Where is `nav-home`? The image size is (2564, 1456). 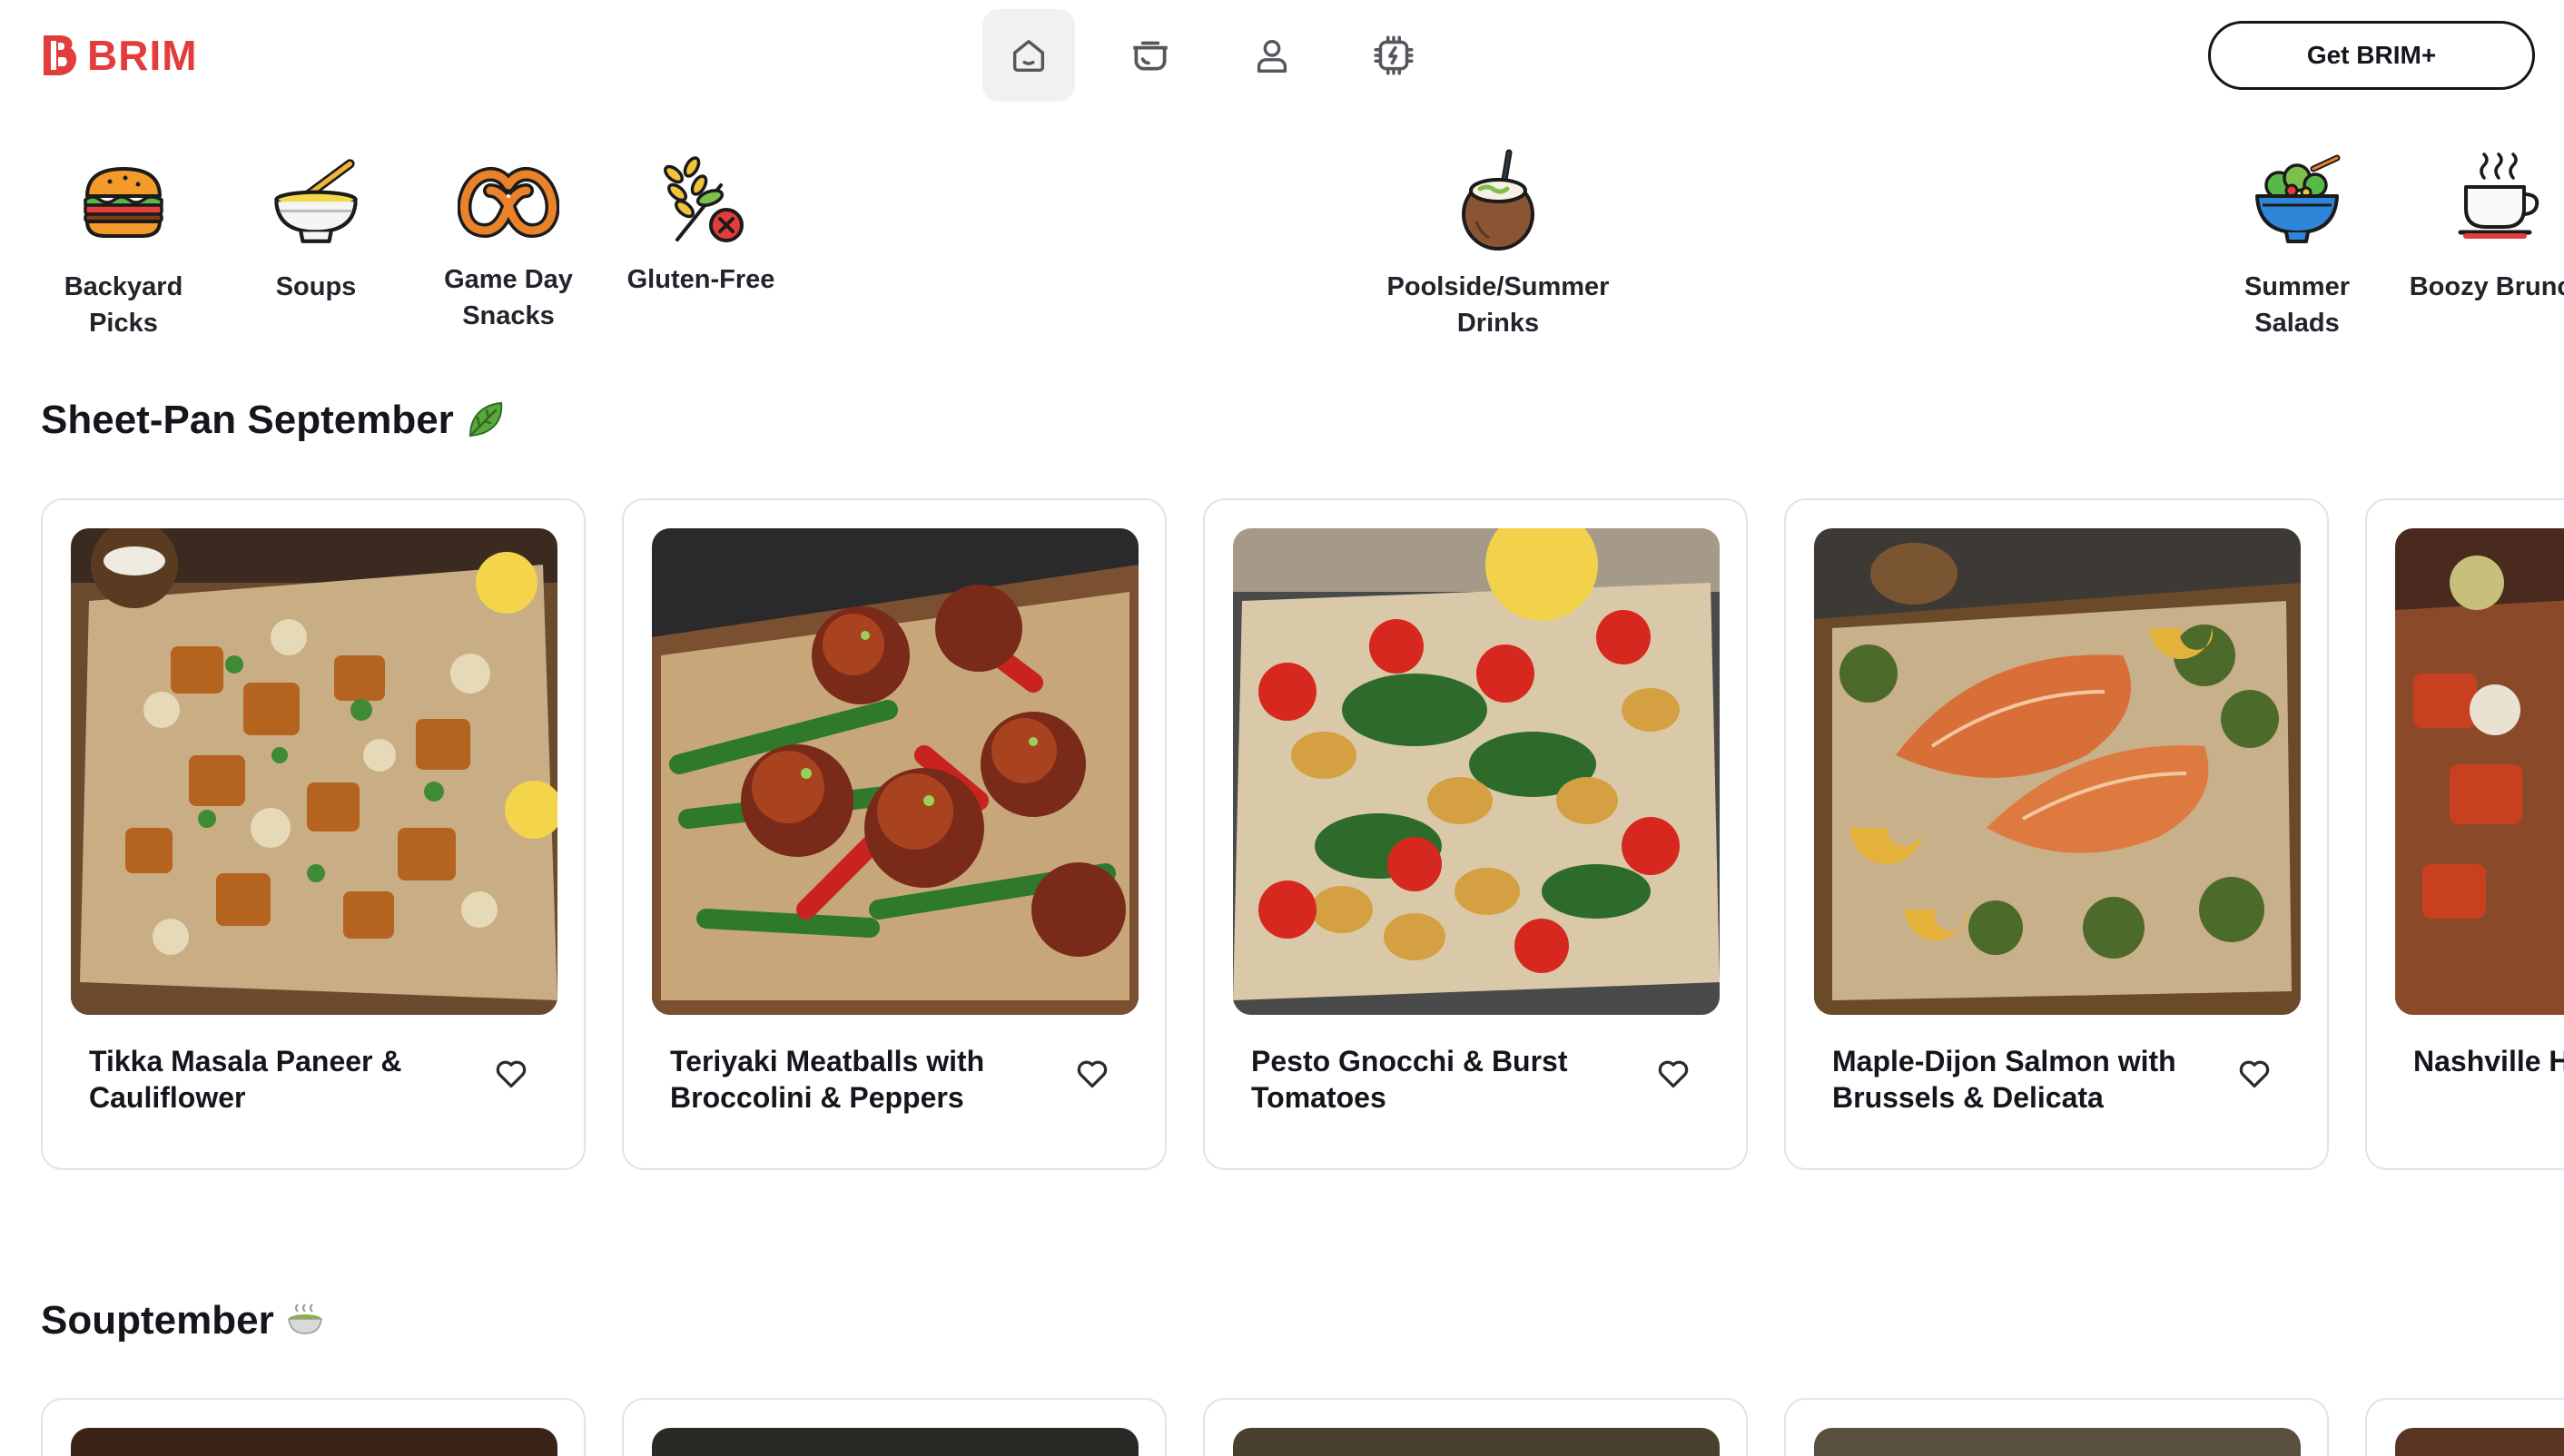 nav-home is located at coordinates (1028, 55).